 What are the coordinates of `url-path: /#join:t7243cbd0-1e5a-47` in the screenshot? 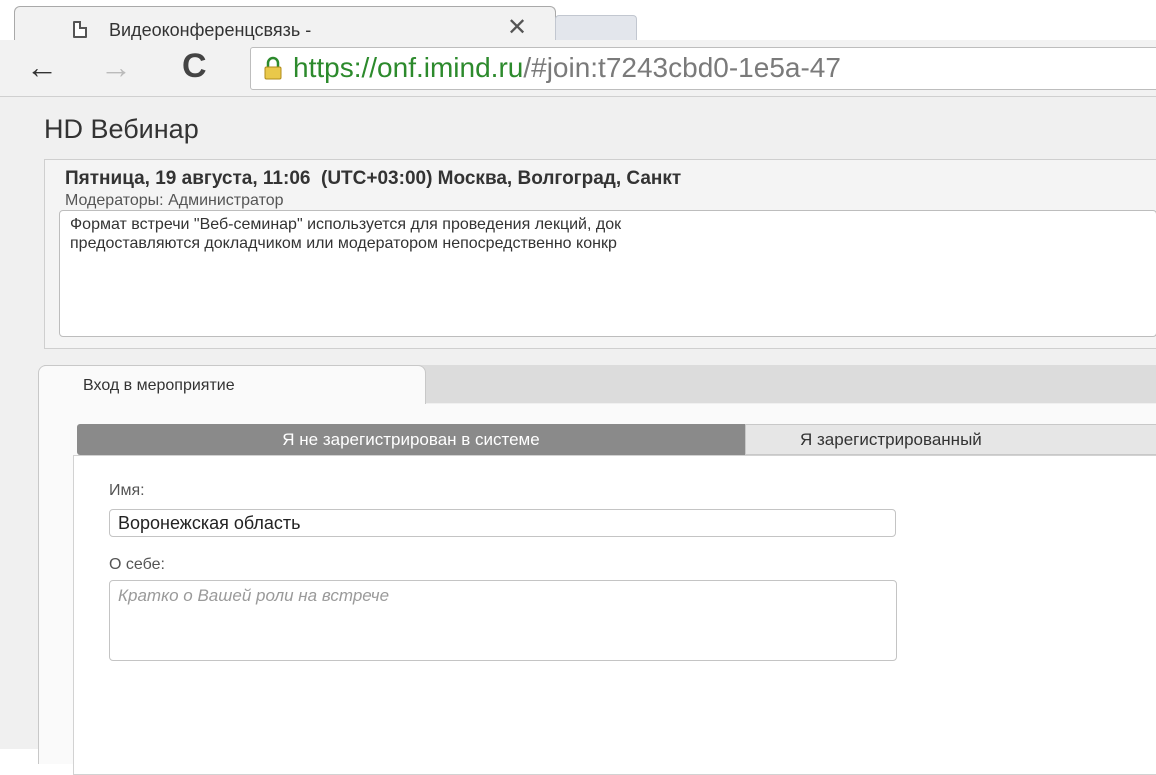 It's located at (682, 67).